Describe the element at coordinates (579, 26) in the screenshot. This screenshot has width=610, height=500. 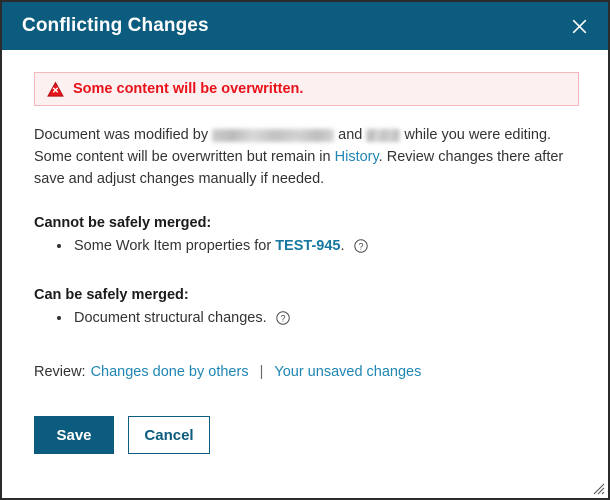
I see `close-icon` at that location.